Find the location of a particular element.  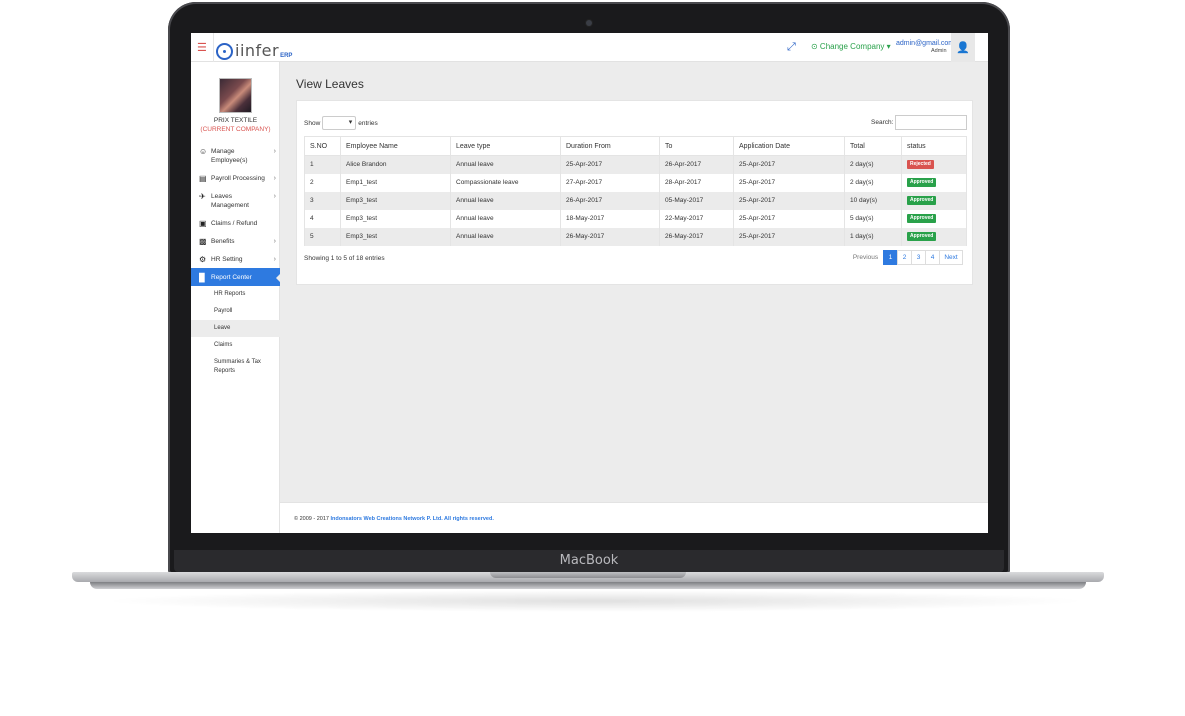

gear-icon: ⚙ is located at coordinates (203, 259).